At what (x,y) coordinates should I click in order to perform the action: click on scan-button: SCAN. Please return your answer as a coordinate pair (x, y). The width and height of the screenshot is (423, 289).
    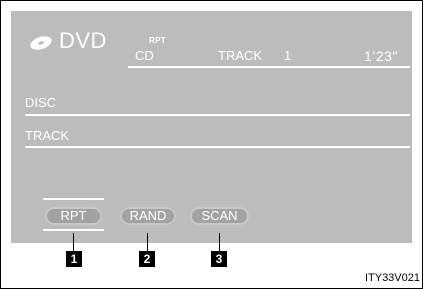
    Looking at the image, I should click on (219, 216).